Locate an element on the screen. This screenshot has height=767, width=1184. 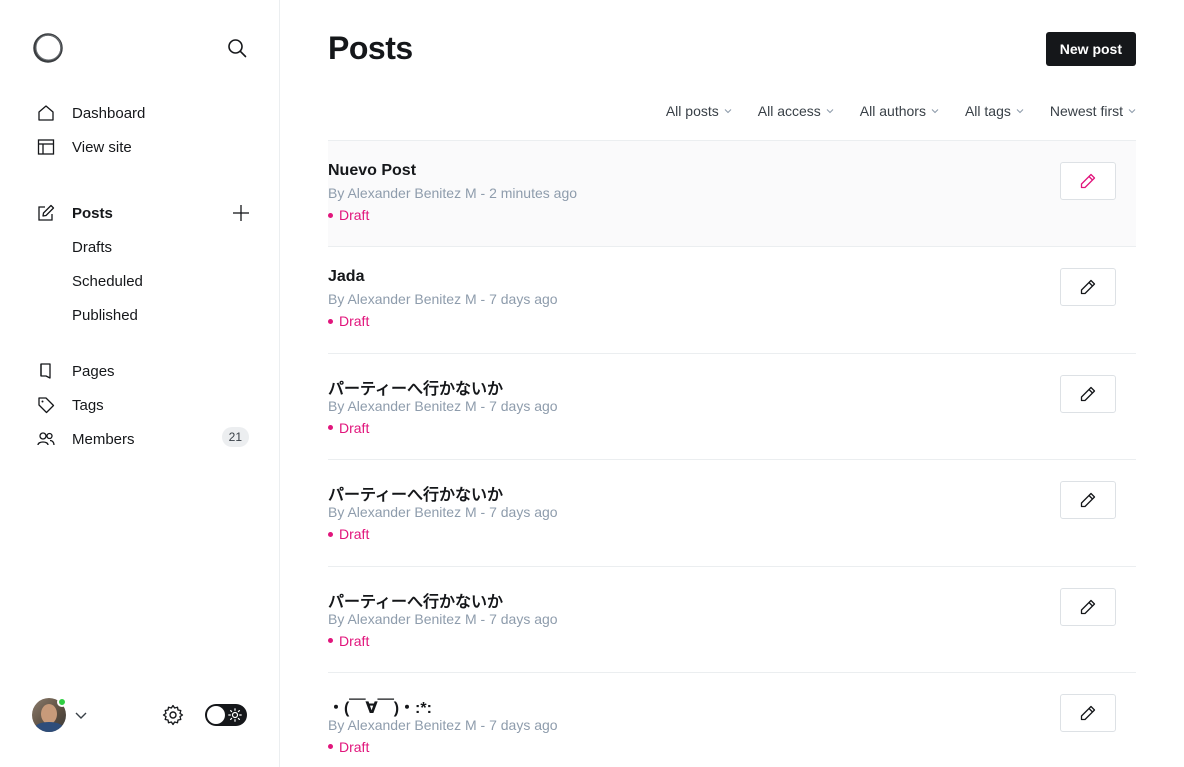
tag-icon is located at coordinates (46, 405).